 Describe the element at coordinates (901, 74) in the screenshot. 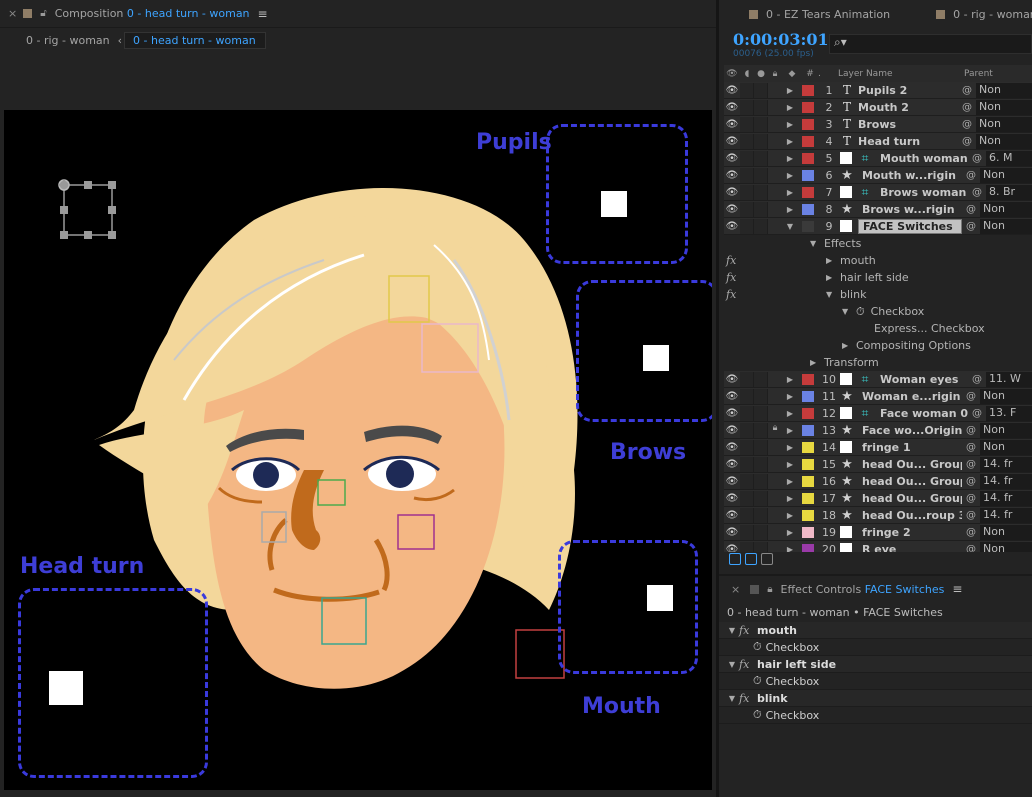

I see `col-layer-name: Layer Name` at that location.